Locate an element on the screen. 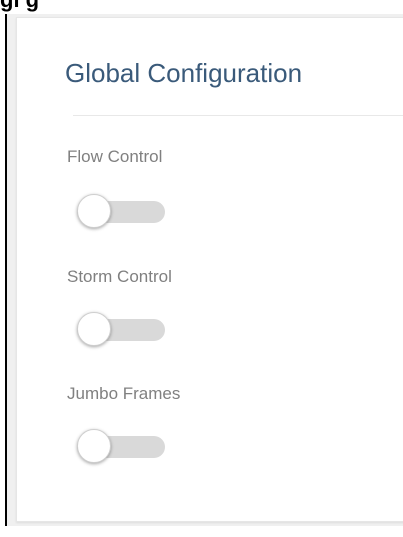 The width and height of the screenshot is (403, 537). jumbo-frames-toggle-knob is located at coordinates (94, 446).